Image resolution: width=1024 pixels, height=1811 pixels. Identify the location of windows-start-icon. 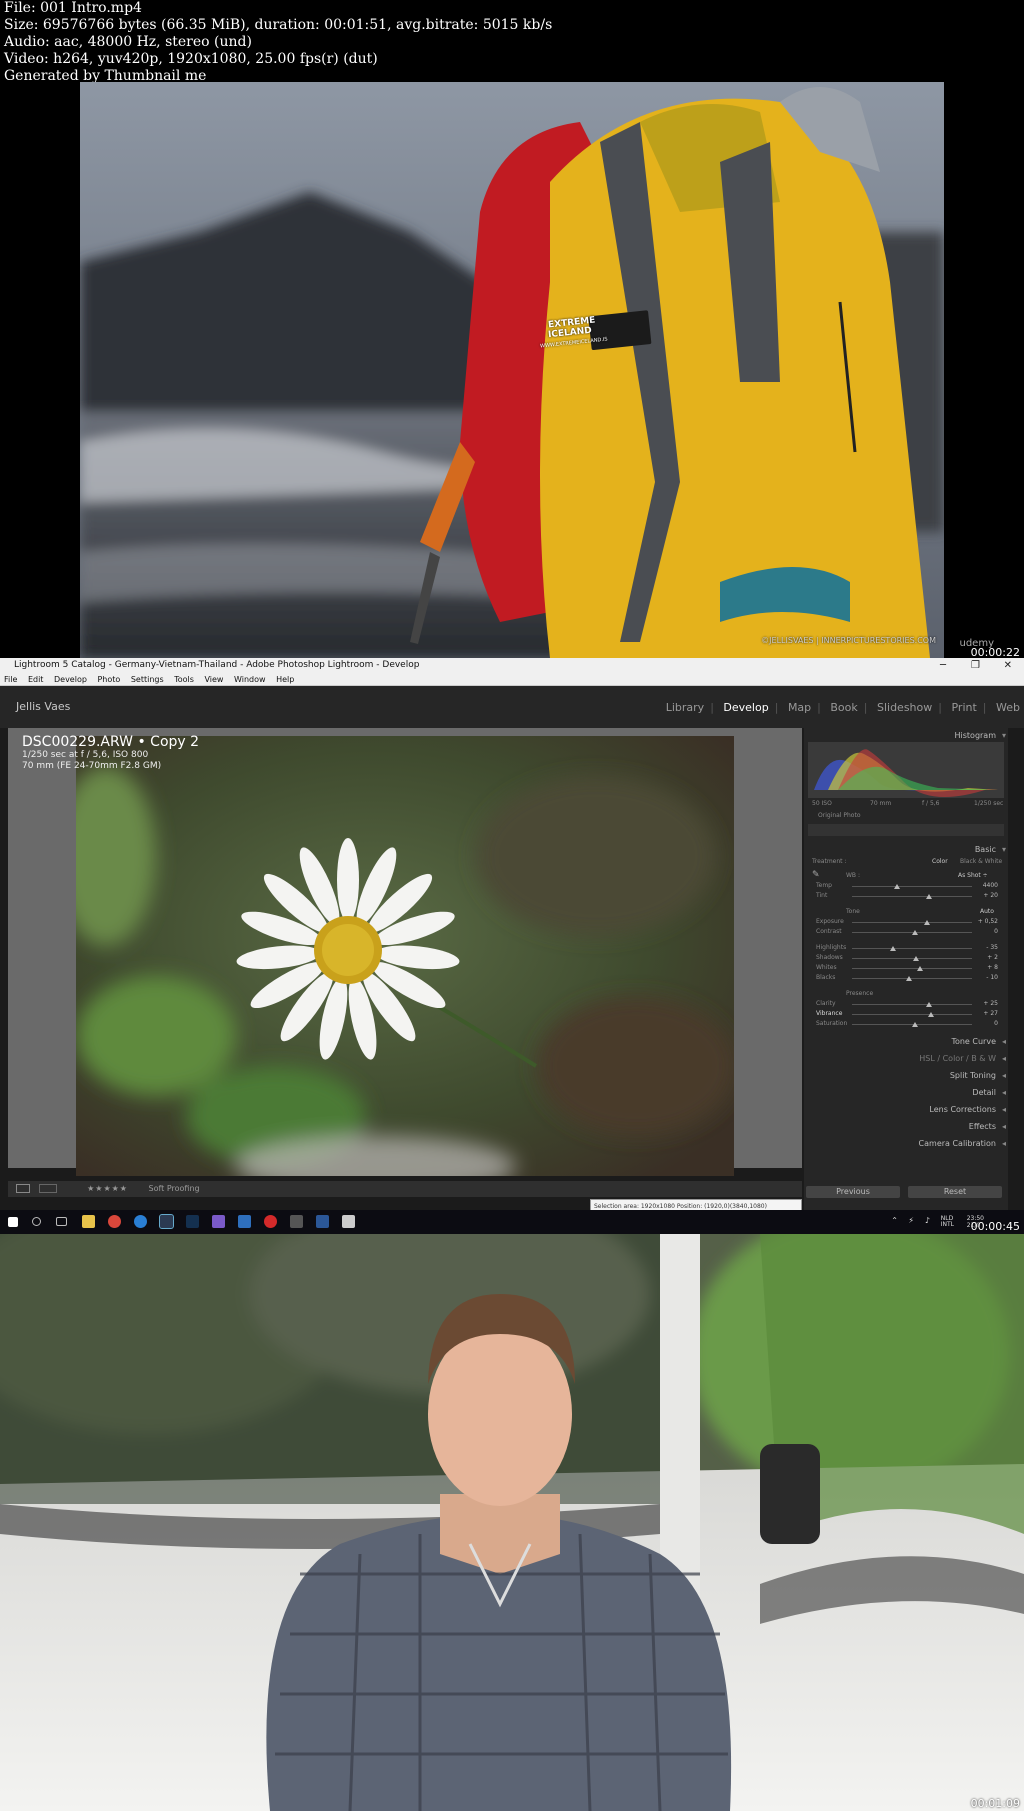
(13, 1222).